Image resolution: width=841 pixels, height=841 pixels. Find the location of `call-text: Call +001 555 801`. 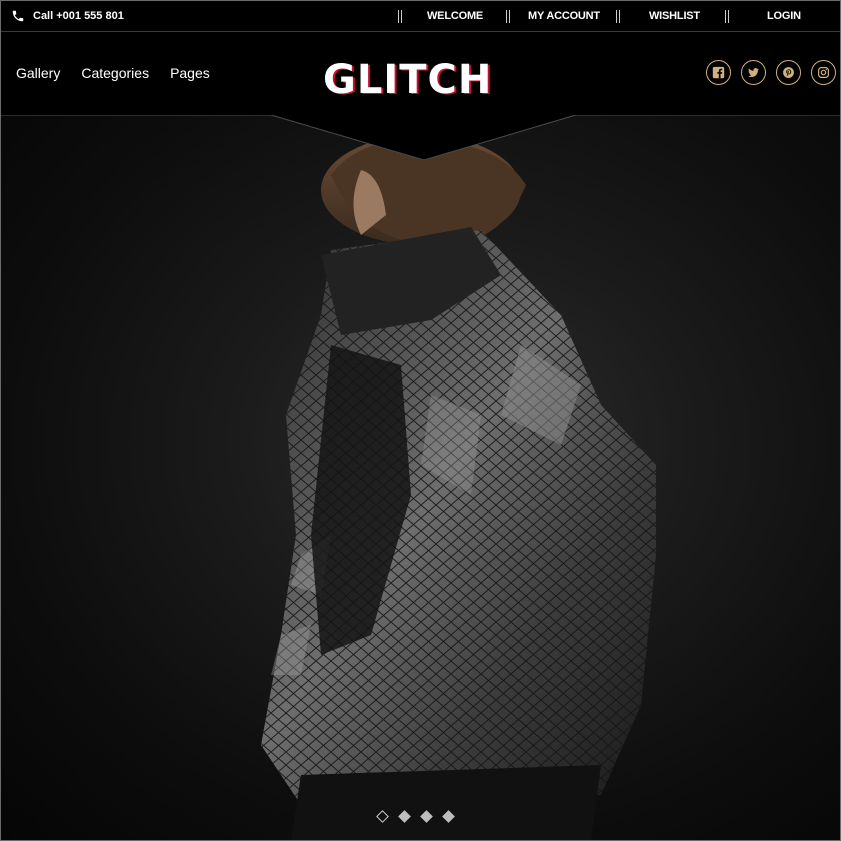

call-text: Call +001 555 801 is located at coordinates (78, 16).